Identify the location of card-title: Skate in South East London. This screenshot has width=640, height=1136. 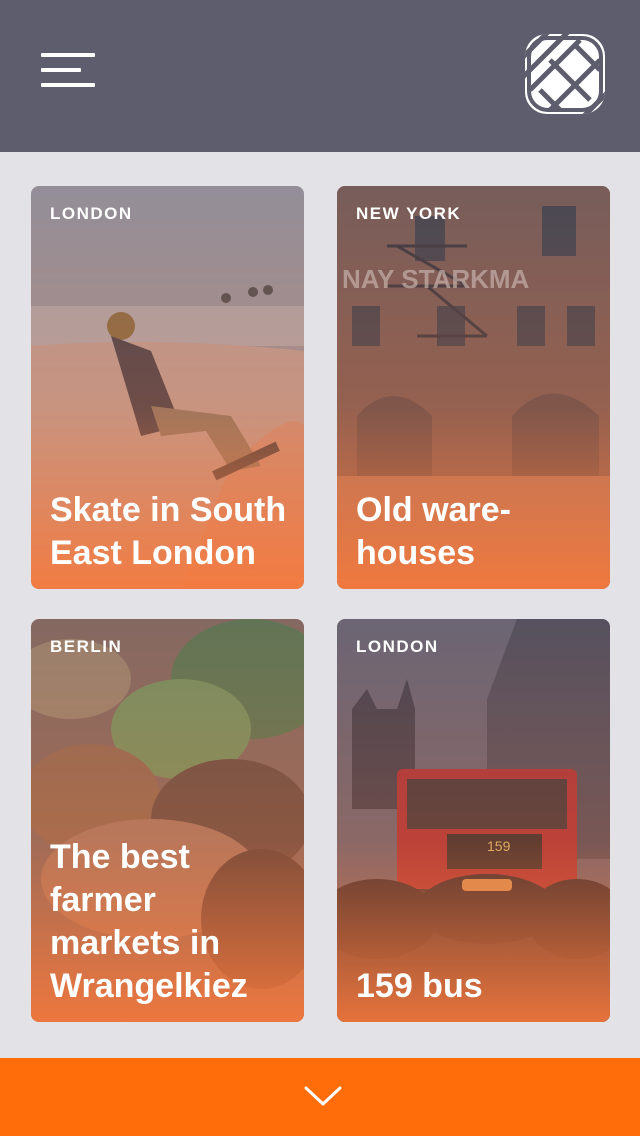
(168, 531).